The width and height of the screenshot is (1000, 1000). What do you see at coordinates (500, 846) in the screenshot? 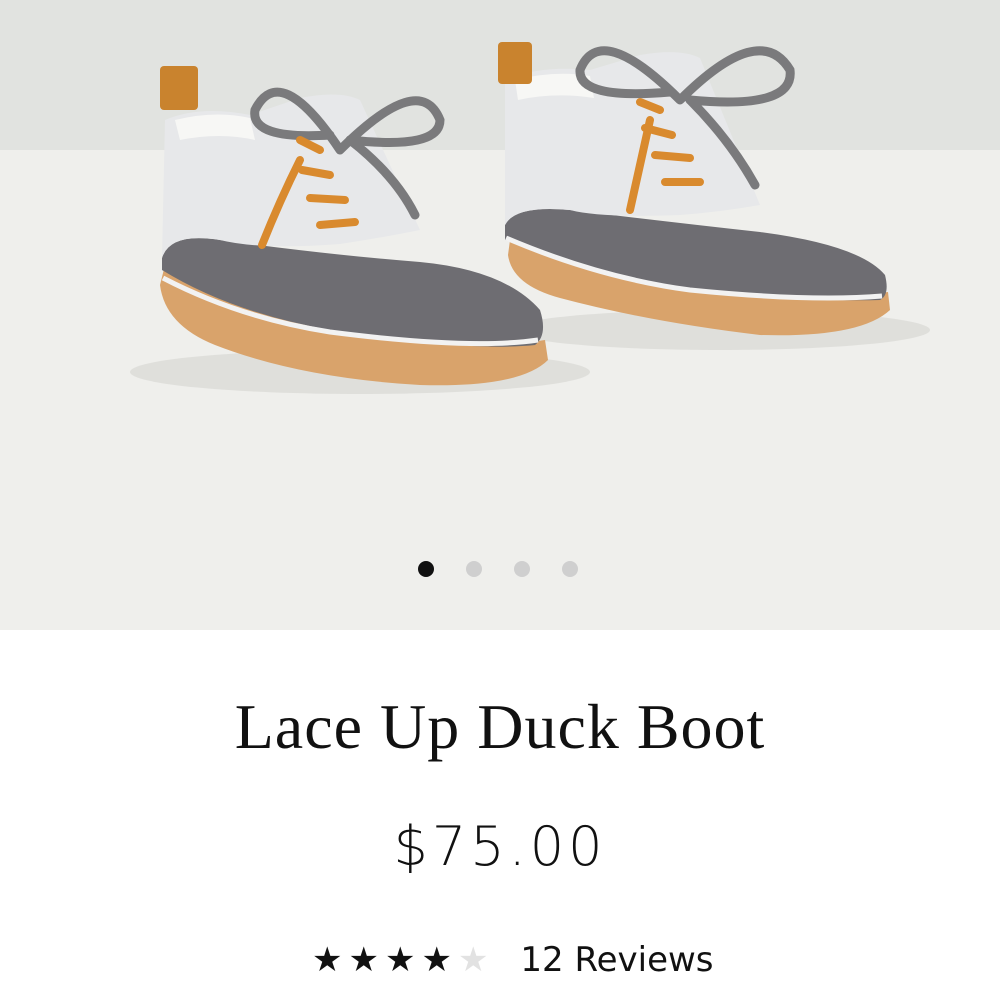
I see `product-price: $75.00` at bounding box center [500, 846].